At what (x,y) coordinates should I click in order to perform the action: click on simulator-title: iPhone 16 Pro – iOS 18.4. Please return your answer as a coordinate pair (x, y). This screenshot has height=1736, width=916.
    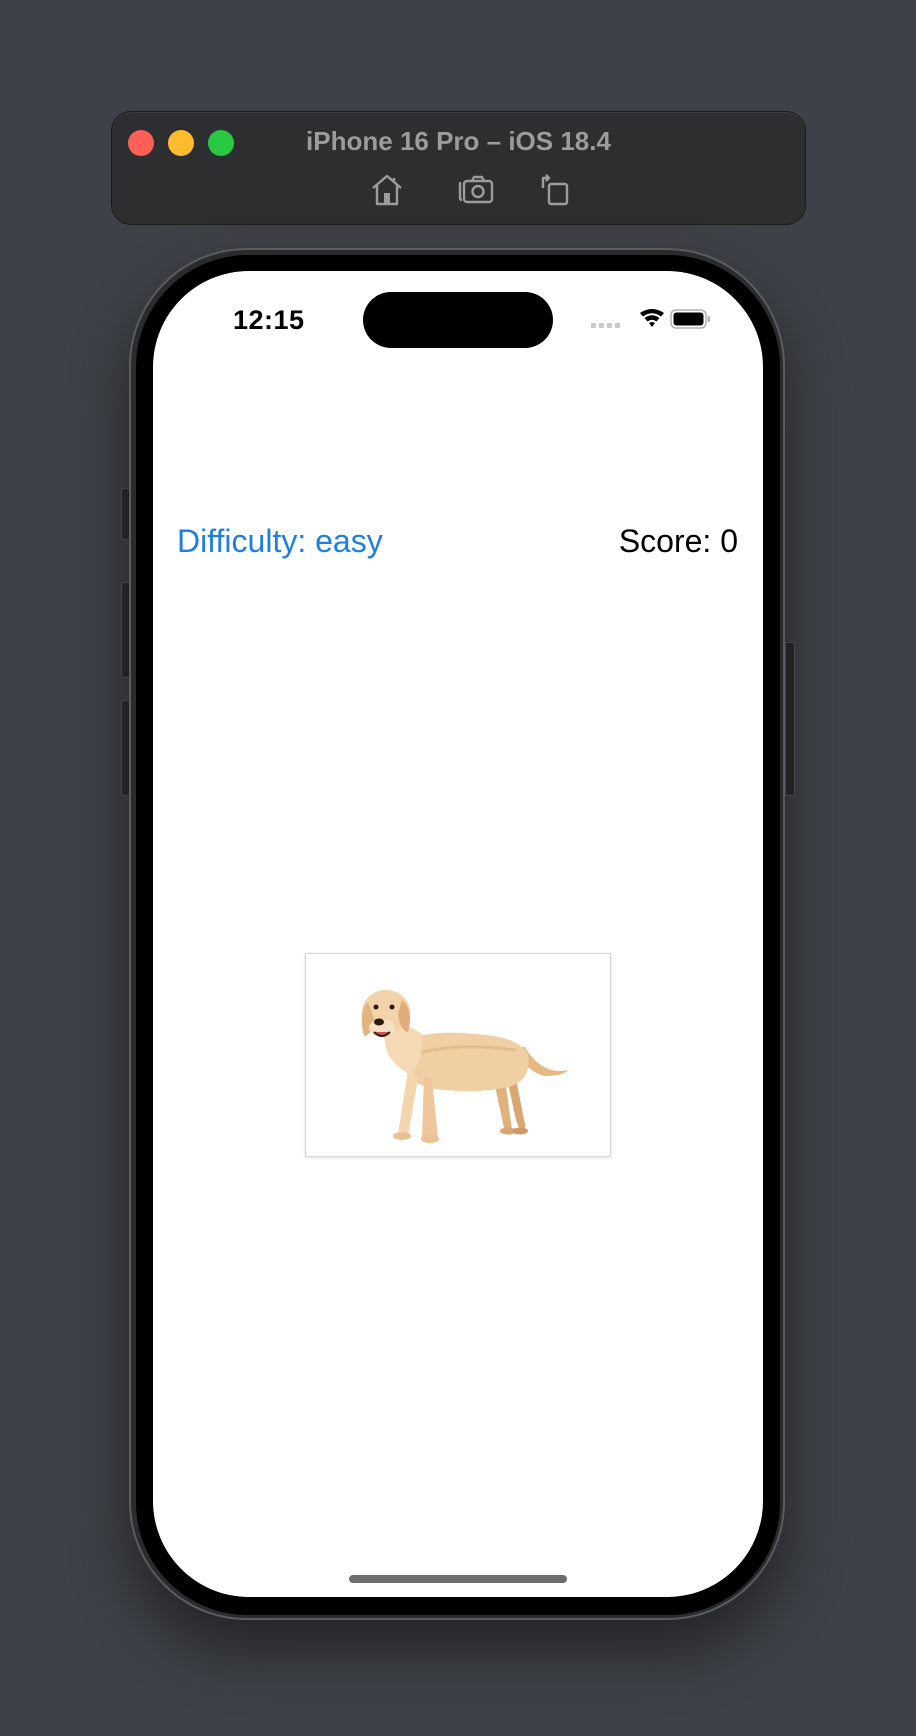
    Looking at the image, I should click on (458, 141).